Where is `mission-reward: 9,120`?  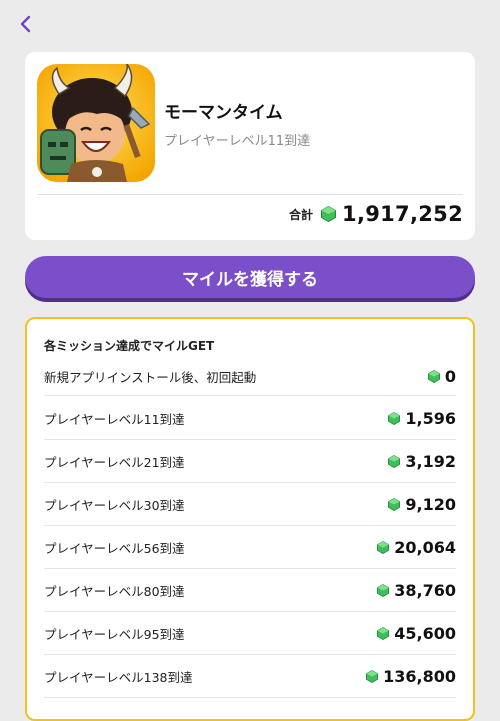
mission-reward: 9,120 is located at coordinates (430, 504).